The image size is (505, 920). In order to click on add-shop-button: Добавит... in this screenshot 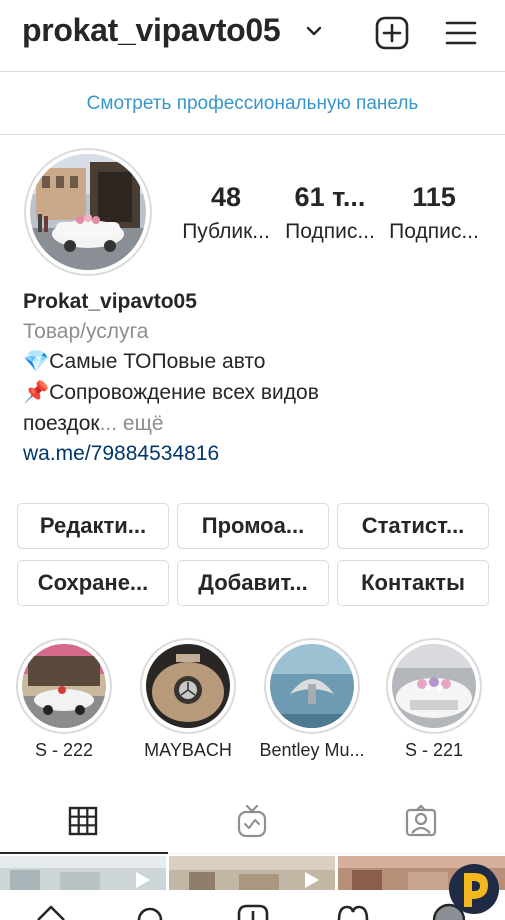, I will do `click(253, 583)`.